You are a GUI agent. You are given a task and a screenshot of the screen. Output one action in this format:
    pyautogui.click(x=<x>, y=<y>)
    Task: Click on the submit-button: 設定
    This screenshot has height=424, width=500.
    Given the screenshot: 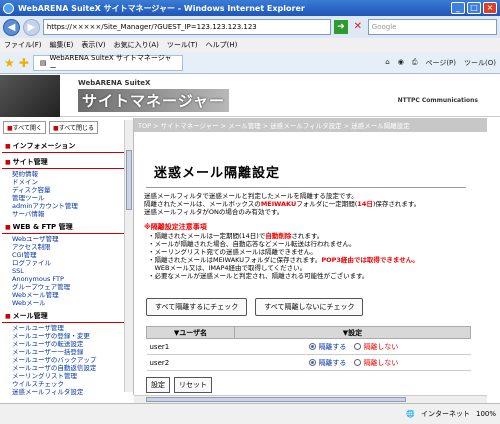 What is the action you would take?
    pyautogui.click(x=158, y=385)
    